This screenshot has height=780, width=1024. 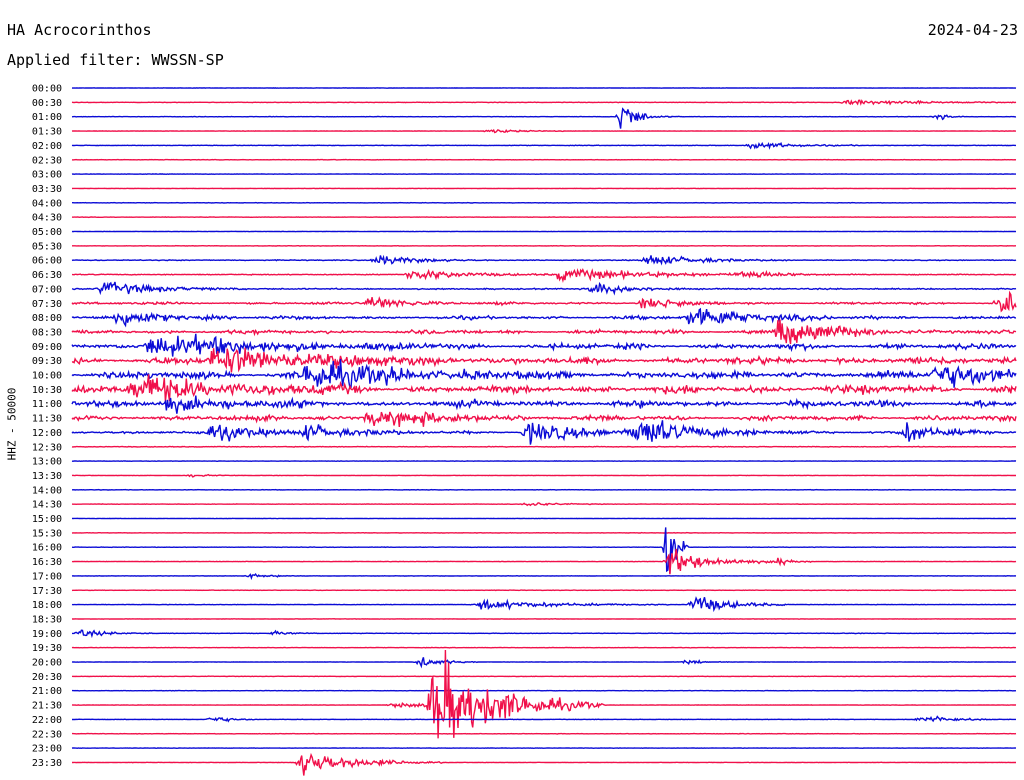 What do you see at coordinates (47, 376) in the screenshot?
I see `time-tick-label: 10:00` at bounding box center [47, 376].